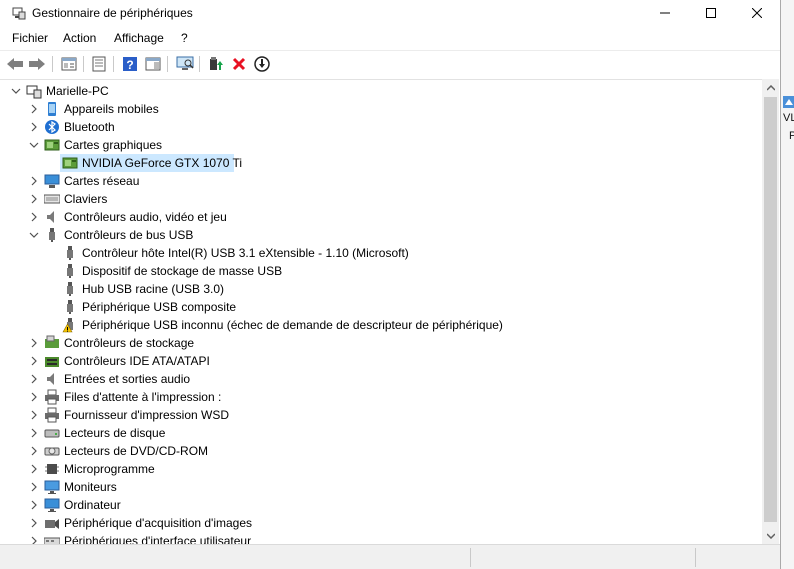  I want to click on disable-button, so click(262, 64).